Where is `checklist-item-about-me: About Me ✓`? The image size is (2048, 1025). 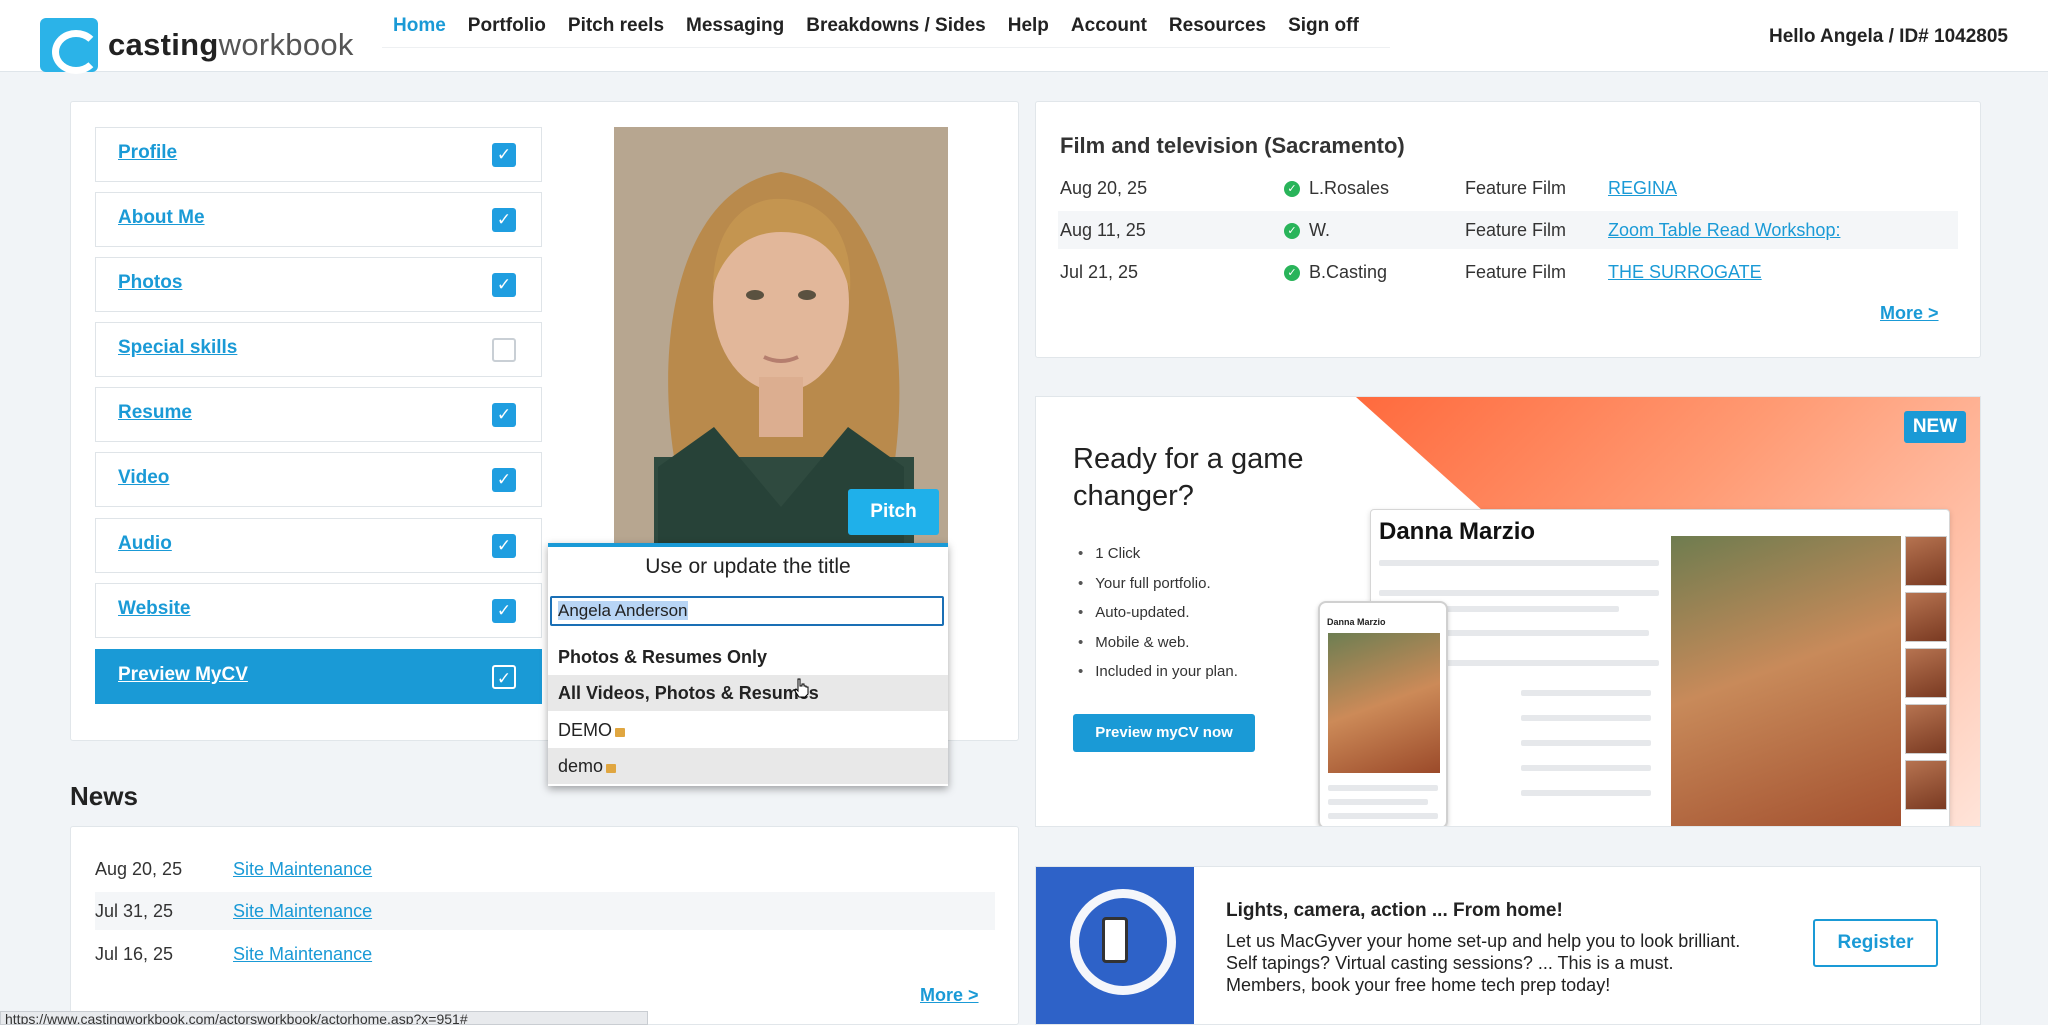
checklist-item-about-me: About Me ✓ is located at coordinates (318, 219).